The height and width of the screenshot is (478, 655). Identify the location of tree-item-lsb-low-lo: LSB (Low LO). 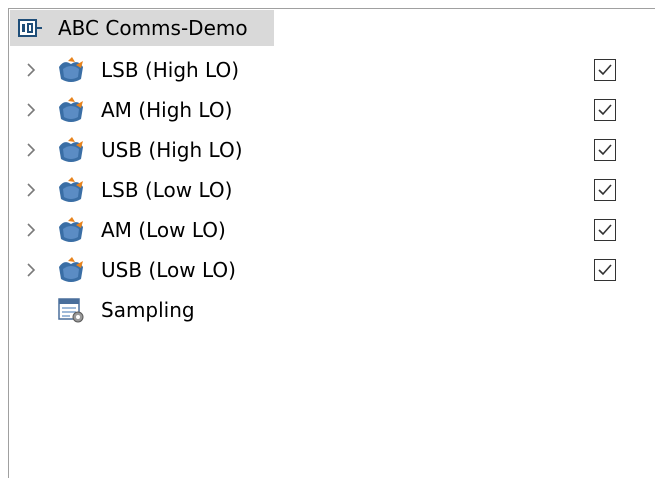
(320, 190).